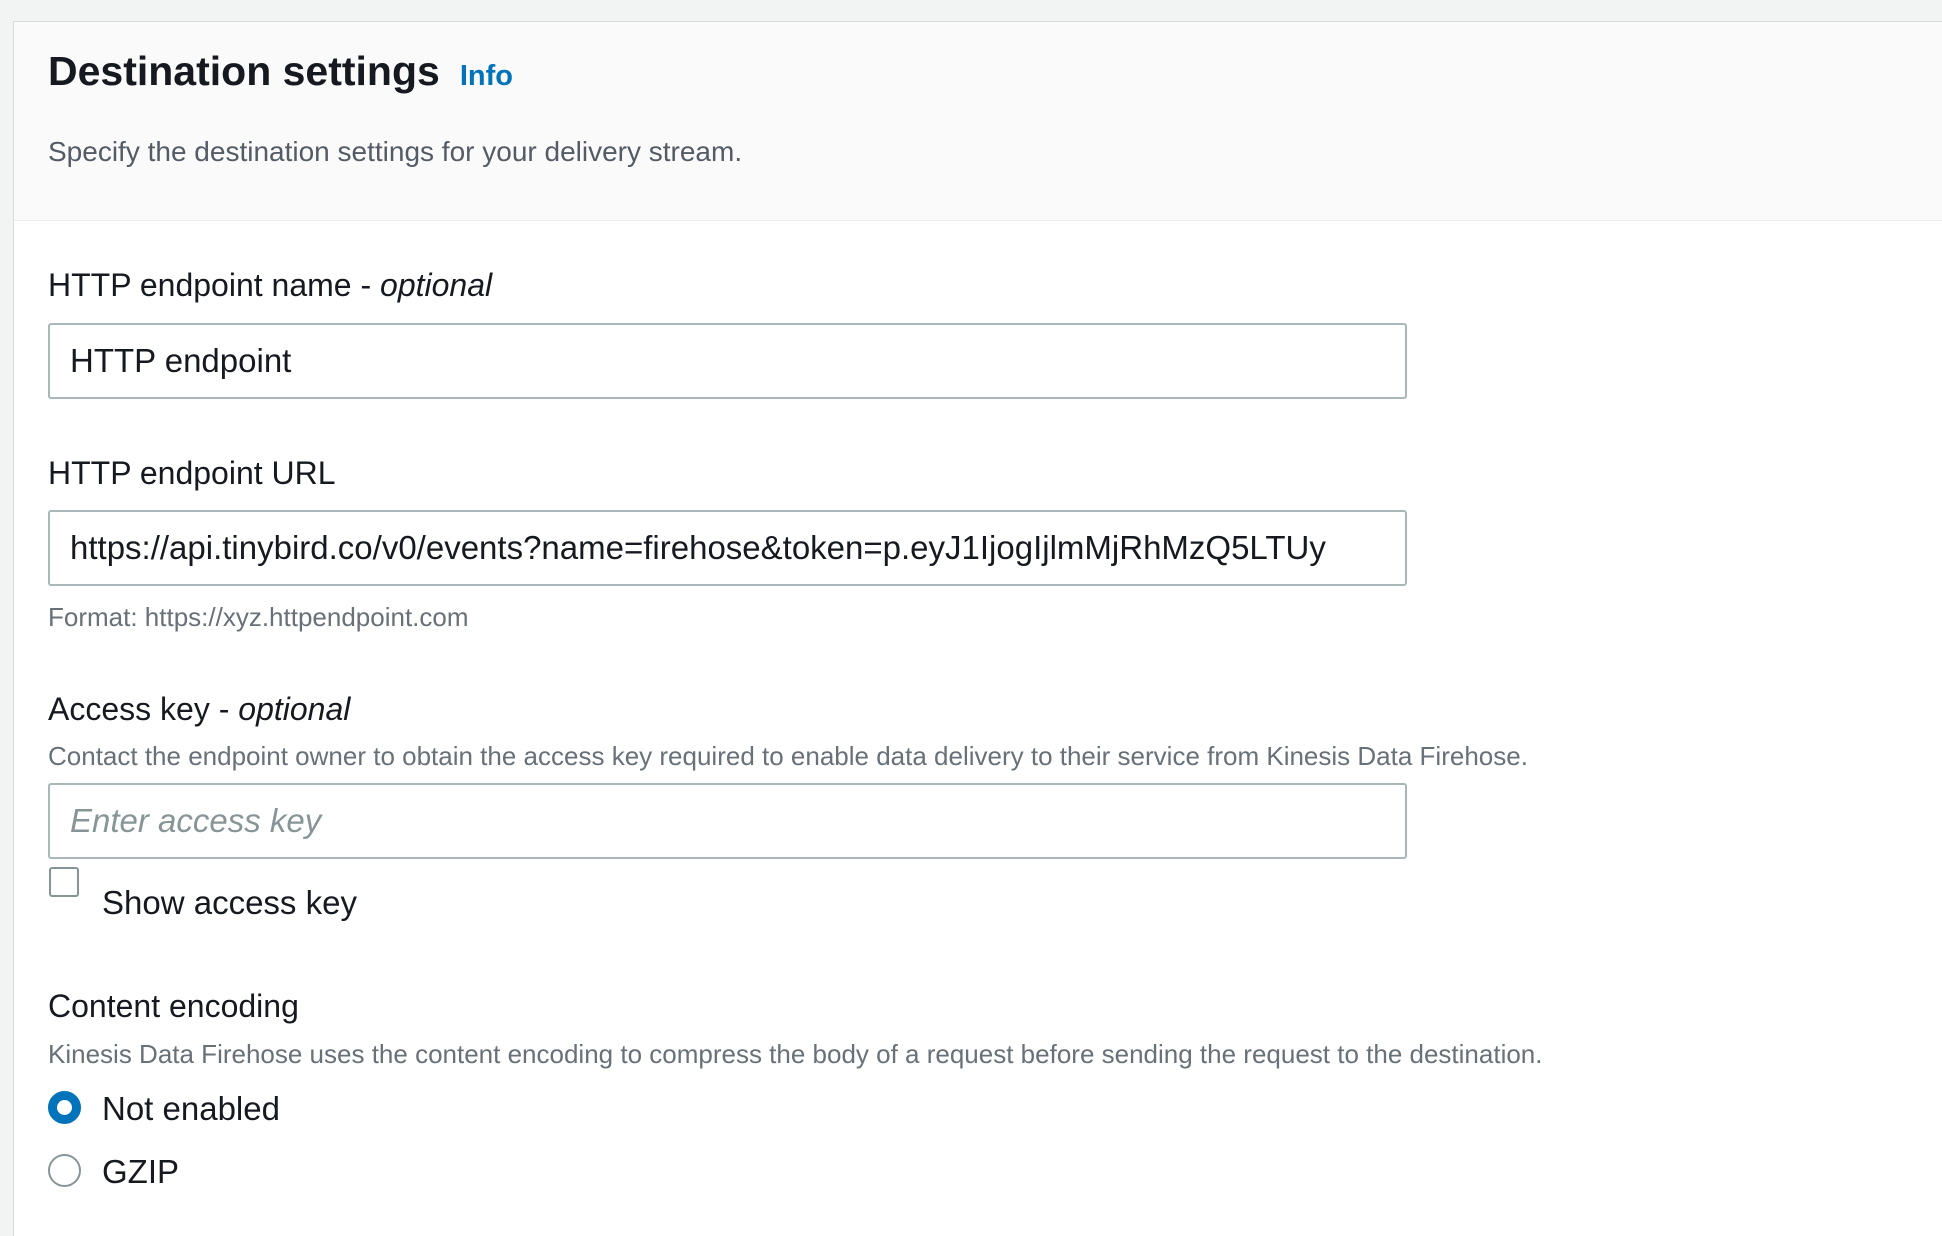 The height and width of the screenshot is (1236, 1942). I want to click on access-key-label-text: Access key -, so click(143, 709).